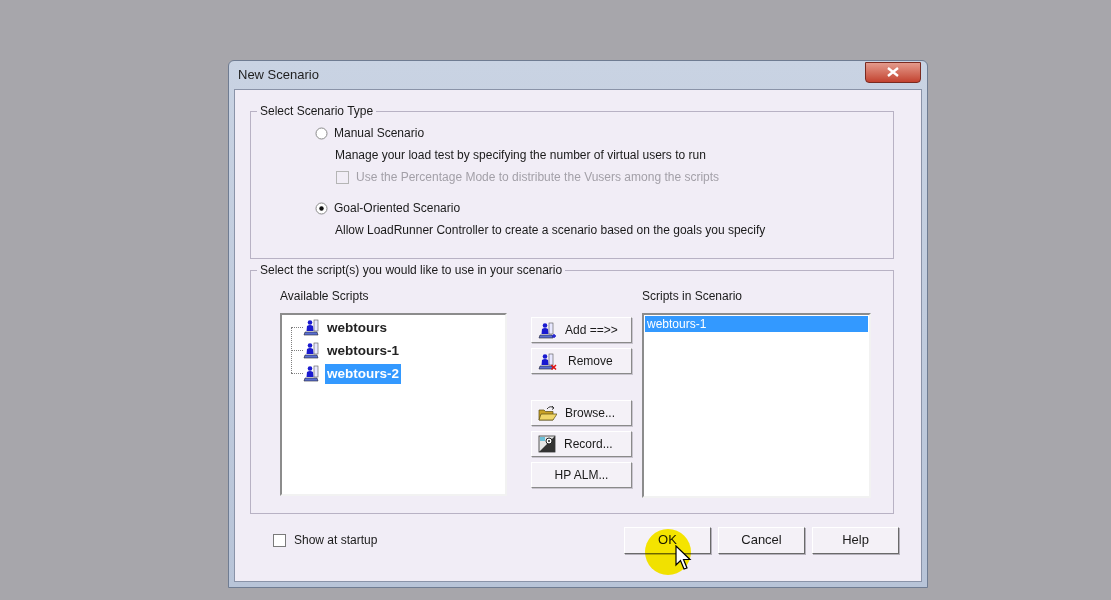 Image resolution: width=1111 pixels, height=600 pixels. What do you see at coordinates (278, 75) in the screenshot?
I see `window-title: New Scenario` at bounding box center [278, 75].